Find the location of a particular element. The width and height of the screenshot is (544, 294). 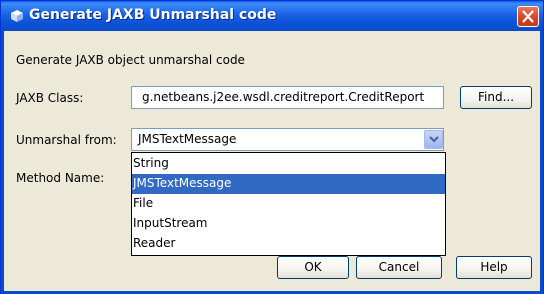

dropdown-option-string: String is located at coordinates (288, 164).